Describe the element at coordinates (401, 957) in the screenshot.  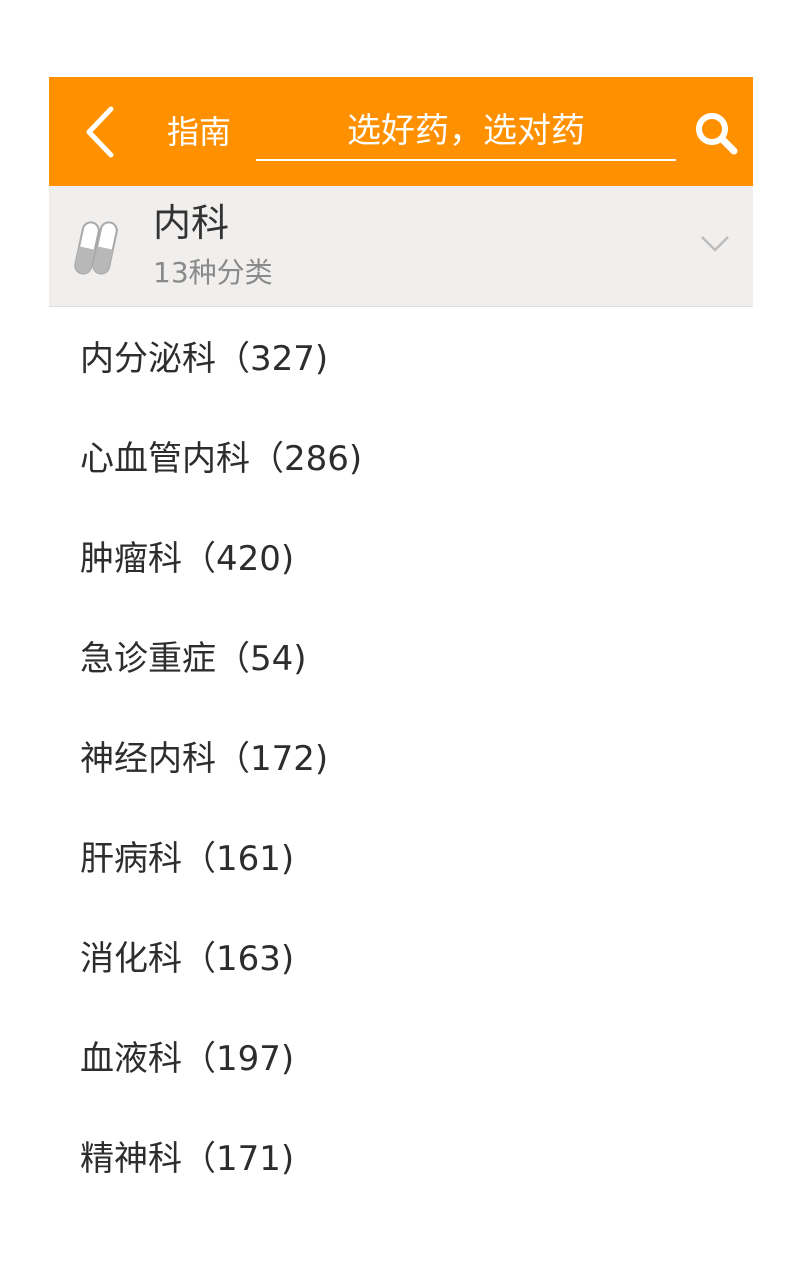
I see `list-item: 消化科（163)` at that location.